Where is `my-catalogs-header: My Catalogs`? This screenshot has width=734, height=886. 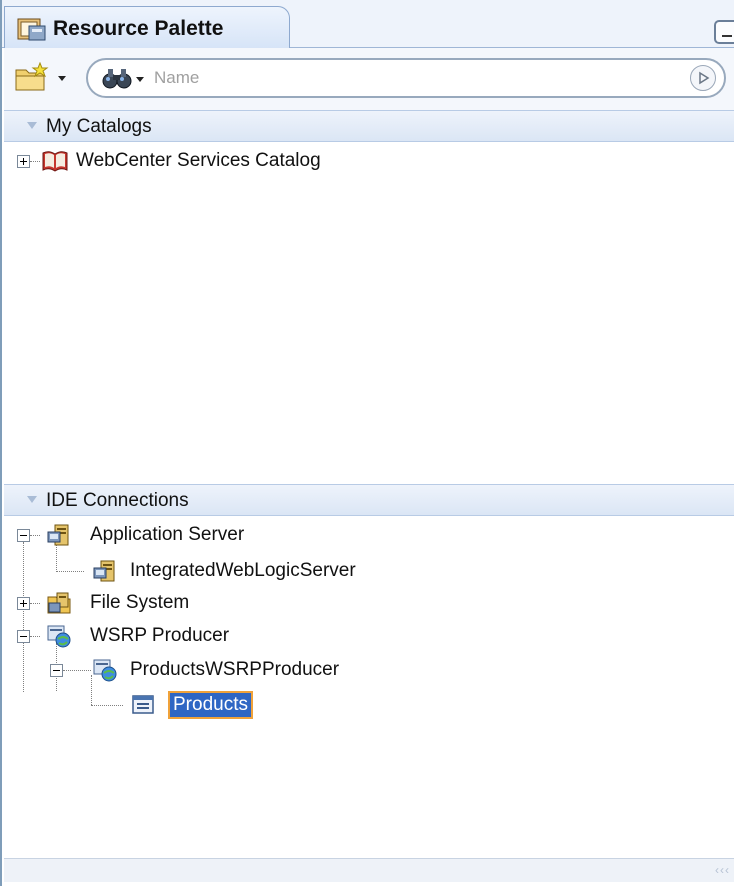 my-catalogs-header: My Catalogs is located at coordinates (369, 126).